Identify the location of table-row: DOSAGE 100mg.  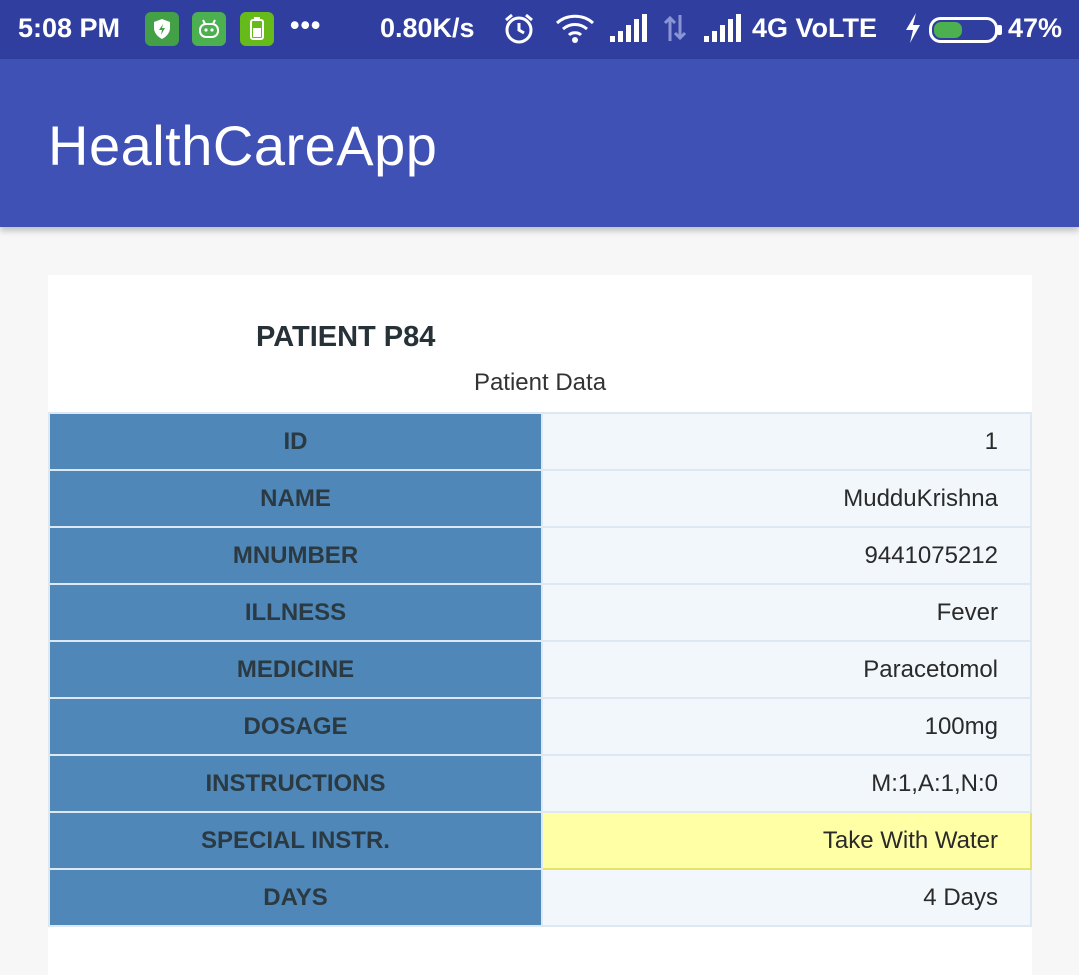
(540, 726).